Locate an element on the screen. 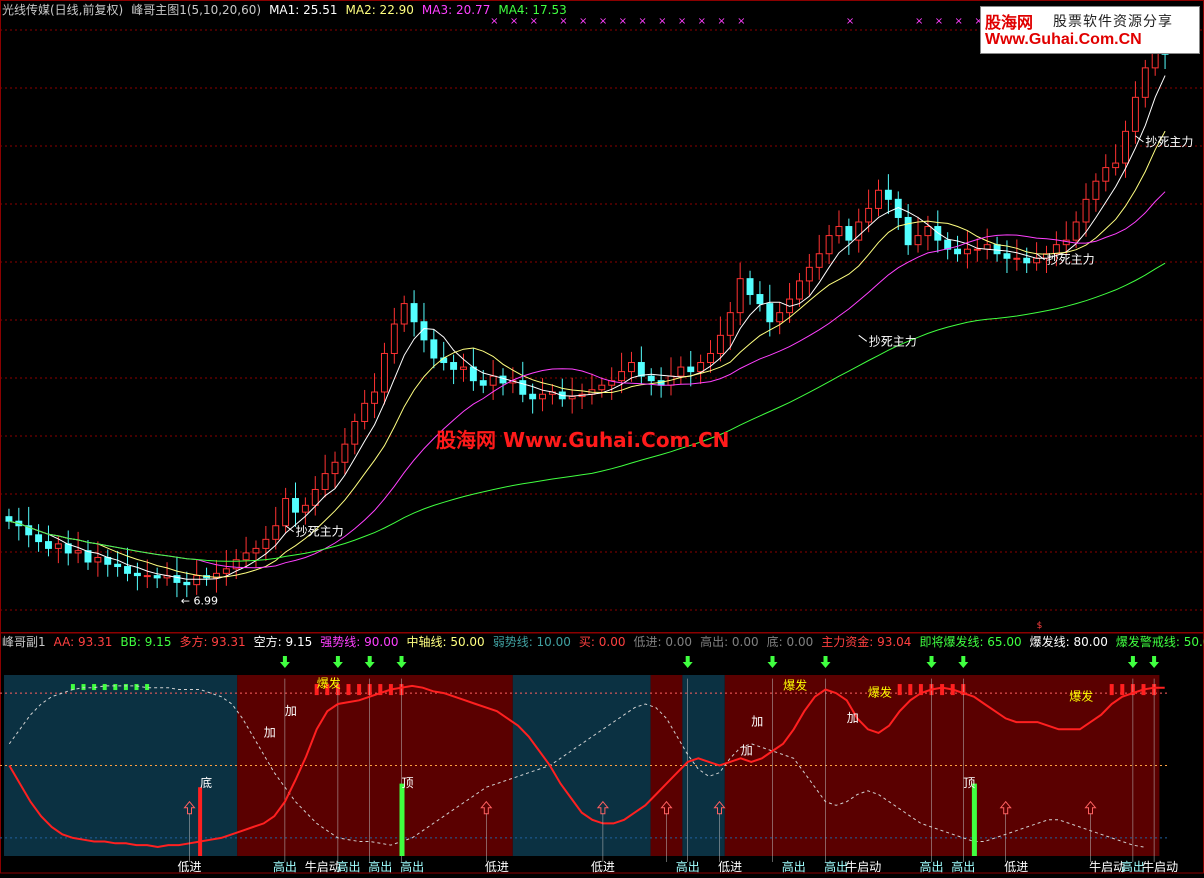 The image size is (1204, 878). aa-value: AA: 93.31 is located at coordinates (83, 642).